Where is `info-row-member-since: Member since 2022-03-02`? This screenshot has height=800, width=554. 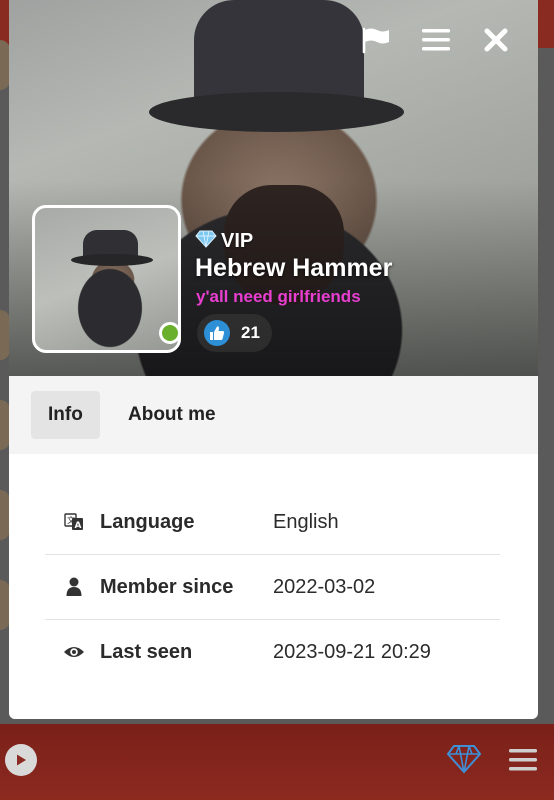
info-row-member-since: Member since 2022-03-02 is located at coordinates (272, 587).